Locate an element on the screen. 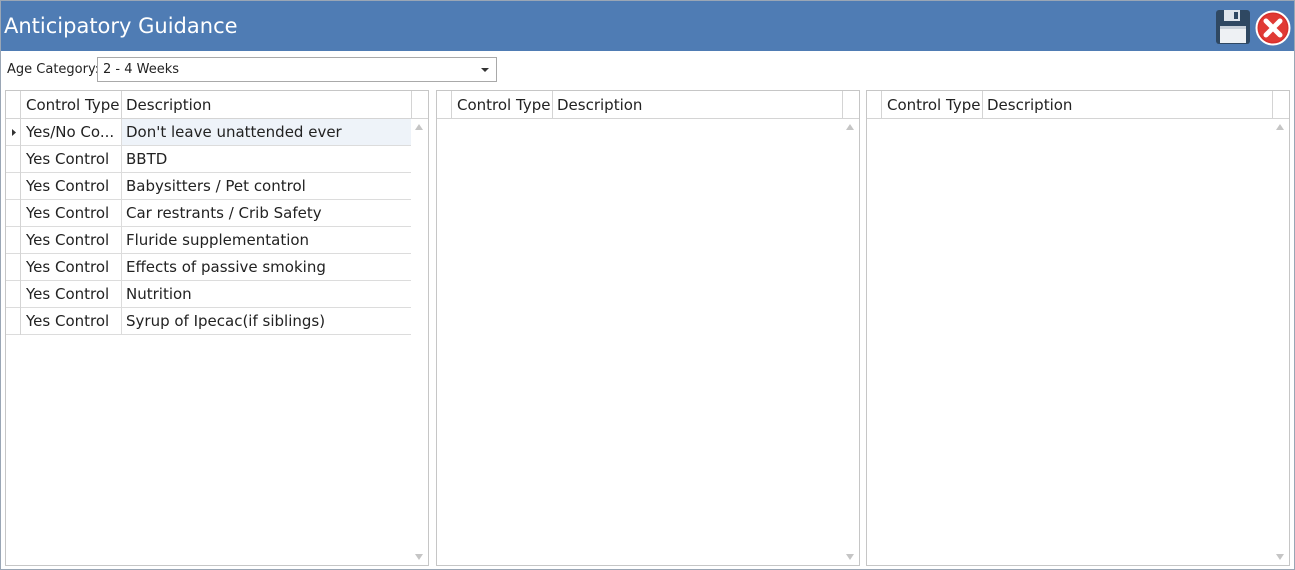 Image resolution: width=1295 pixels, height=570 pixels. table-row: Yes/No Co... Don't leave unattended ever is located at coordinates (209, 132).